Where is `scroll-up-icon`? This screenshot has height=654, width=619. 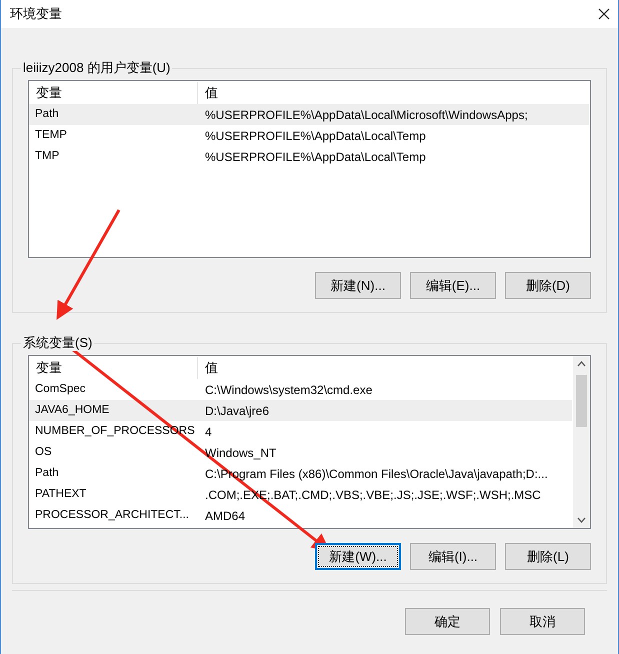 scroll-up-icon is located at coordinates (581, 364).